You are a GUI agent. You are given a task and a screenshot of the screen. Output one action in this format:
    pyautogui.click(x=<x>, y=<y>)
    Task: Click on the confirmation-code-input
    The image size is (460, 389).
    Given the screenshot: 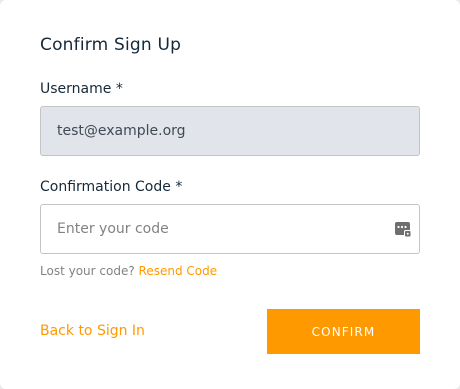 What is the action you would take?
    pyautogui.click(x=230, y=229)
    